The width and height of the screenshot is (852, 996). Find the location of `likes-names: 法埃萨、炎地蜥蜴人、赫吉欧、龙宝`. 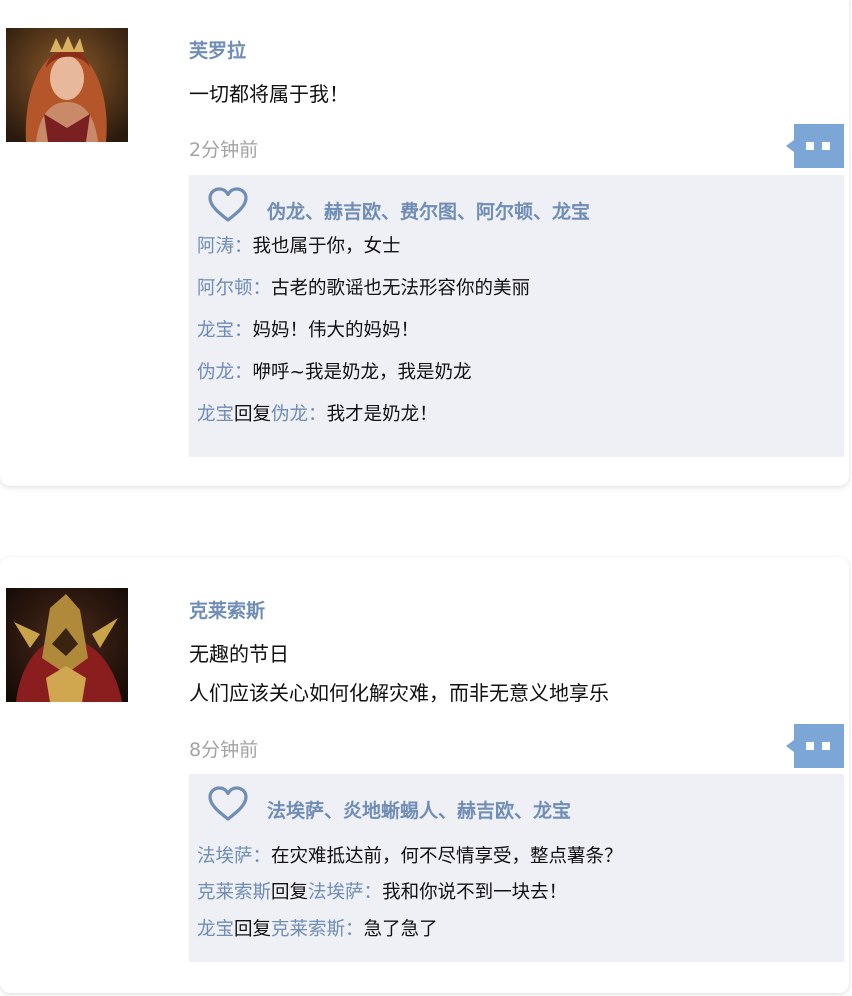

likes-names: 法埃萨、炎地蜥蜴人、赫吉欧、龙宝 is located at coordinates (419, 809).